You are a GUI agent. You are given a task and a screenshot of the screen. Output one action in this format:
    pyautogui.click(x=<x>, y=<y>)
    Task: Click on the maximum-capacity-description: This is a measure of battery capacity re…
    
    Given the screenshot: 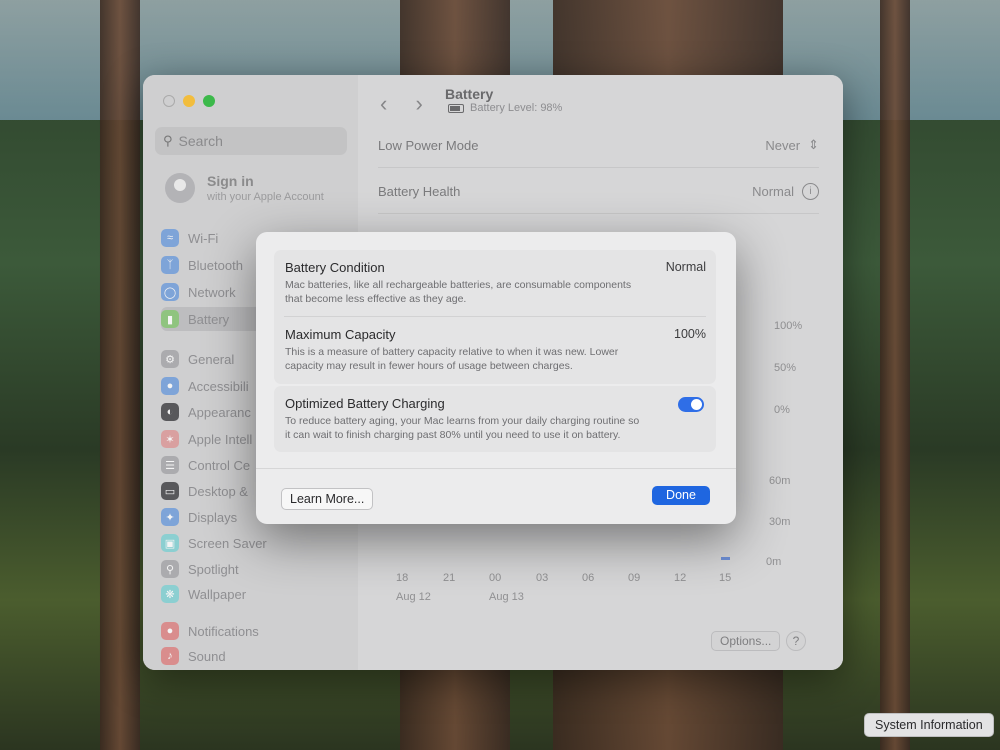 What is the action you would take?
    pyautogui.click(x=452, y=359)
    